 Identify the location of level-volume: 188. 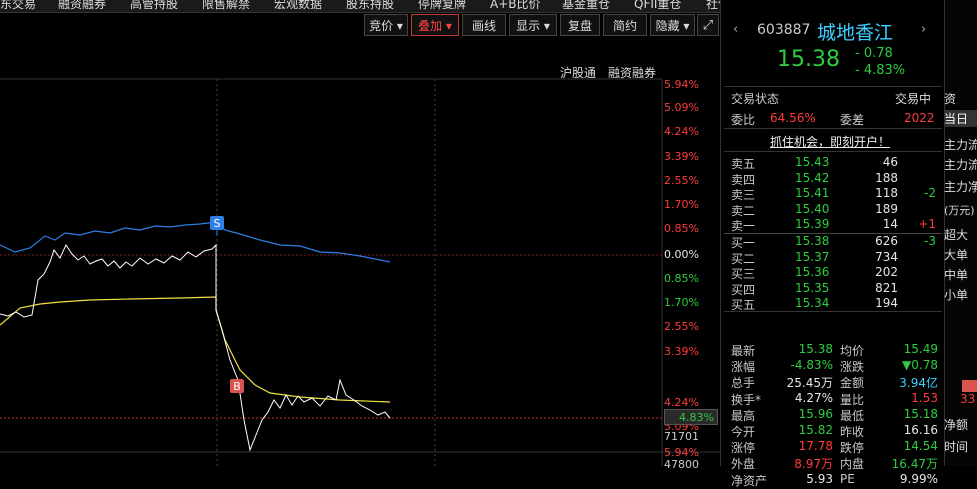
(886, 177).